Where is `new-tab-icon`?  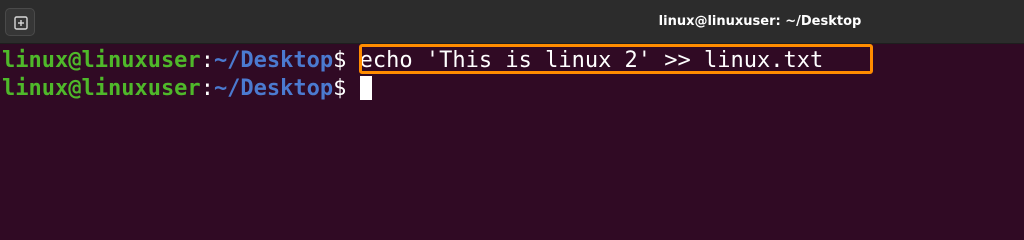 new-tab-icon is located at coordinates (21, 23).